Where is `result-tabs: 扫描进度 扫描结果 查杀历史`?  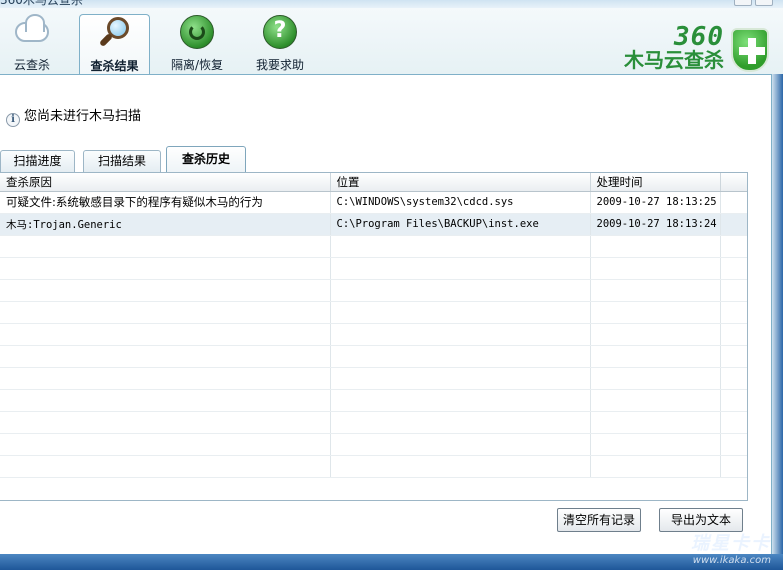
result-tabs: 扫描进度 扫描结果 查杀历史 is located at coordinates (386, 159).